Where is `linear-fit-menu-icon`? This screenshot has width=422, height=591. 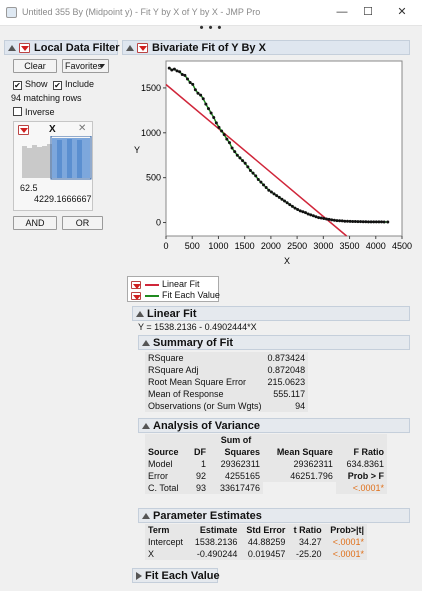 linear-fit-menu-icon is located at coordinates (136, 284).